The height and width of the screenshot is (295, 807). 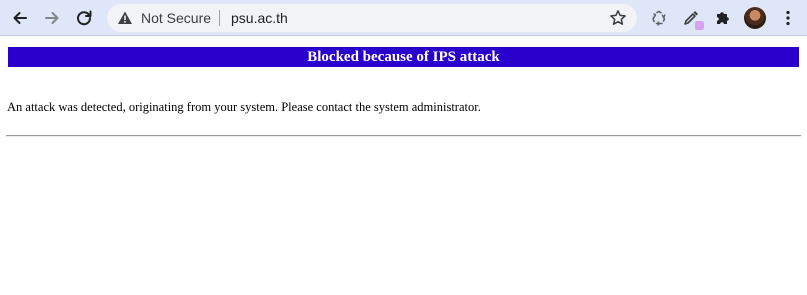 What do you see at coordinates (699, 25) in the screenshot?
I see `extension-badge` at bounding box center [699, 25].